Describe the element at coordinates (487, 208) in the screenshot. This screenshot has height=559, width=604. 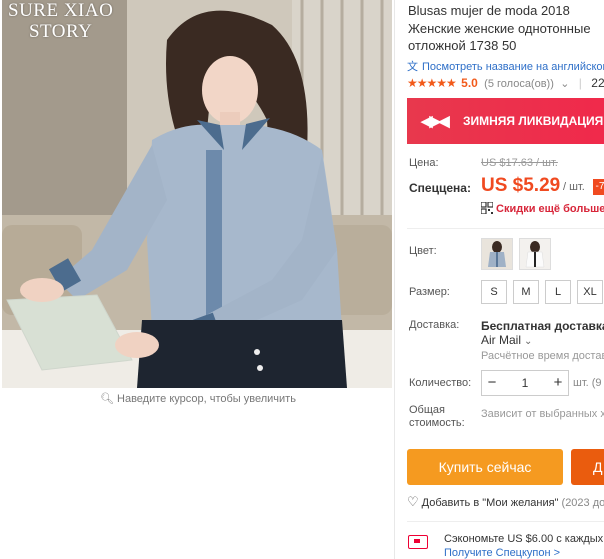
I see `qr-code-icon` at that location.